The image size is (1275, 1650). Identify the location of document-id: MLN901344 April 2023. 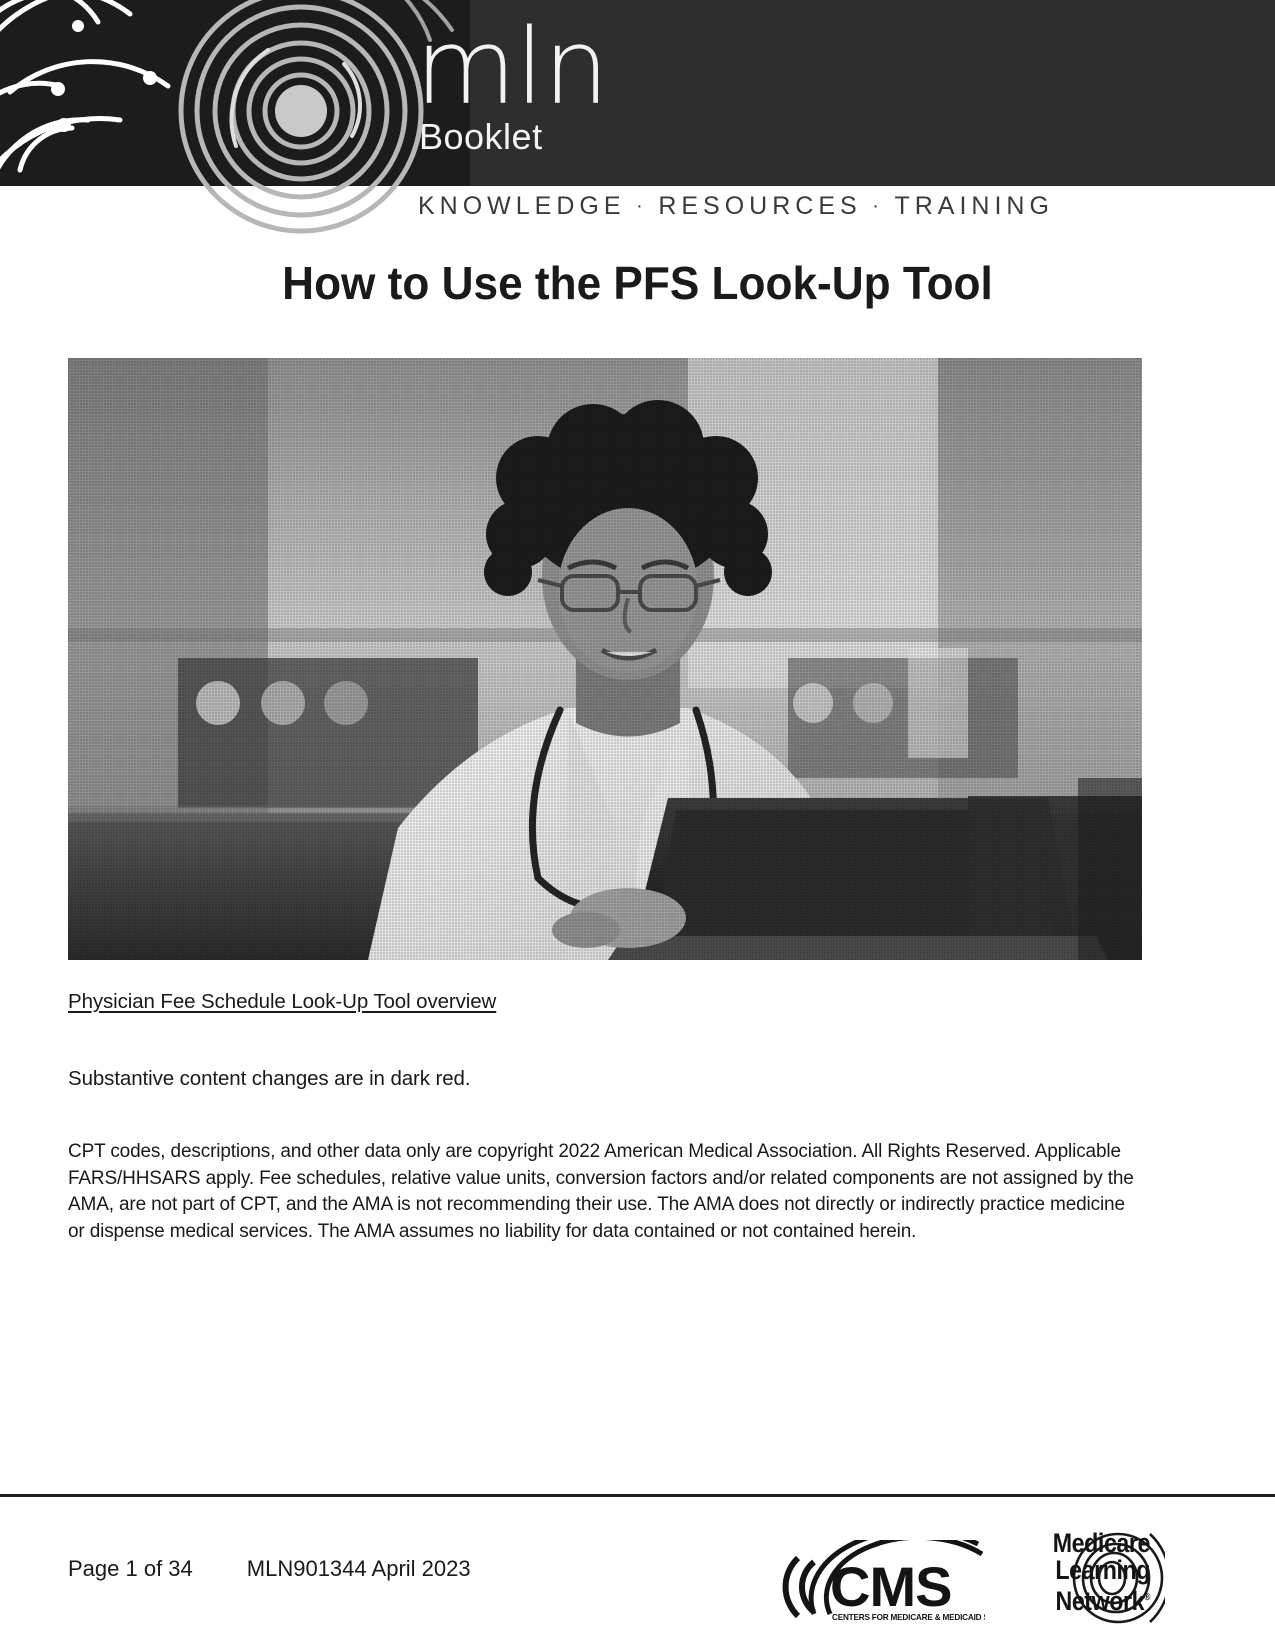
(358, 1568).